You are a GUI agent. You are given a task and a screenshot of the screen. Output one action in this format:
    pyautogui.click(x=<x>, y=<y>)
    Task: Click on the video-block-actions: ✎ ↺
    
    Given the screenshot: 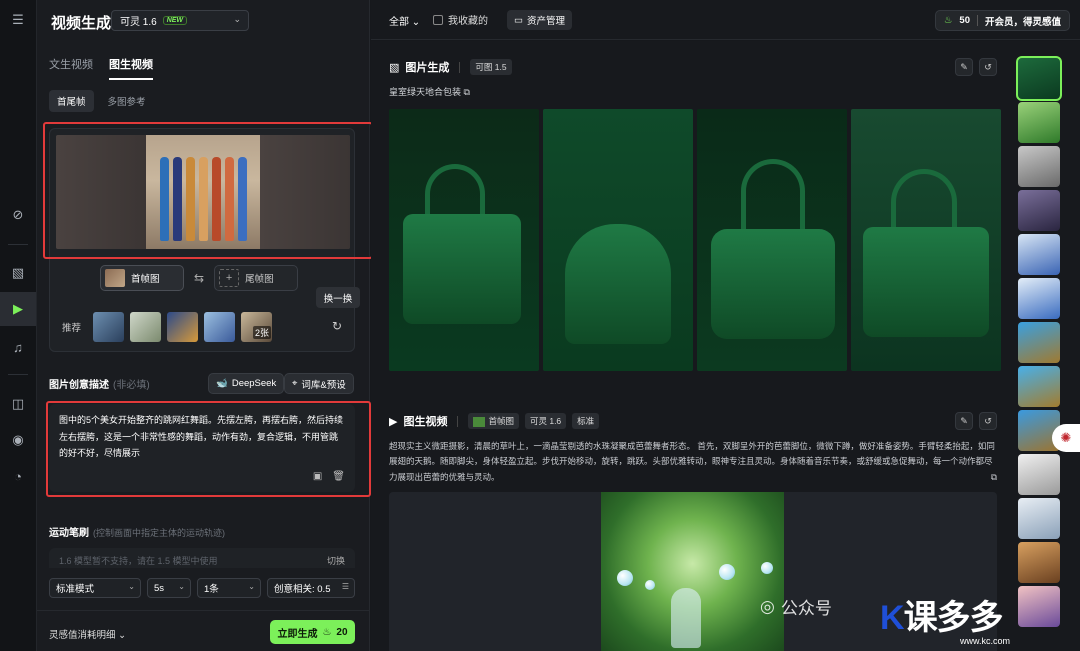 What is the action you would take?
    pyautogui.click(x=976, y=421)
    